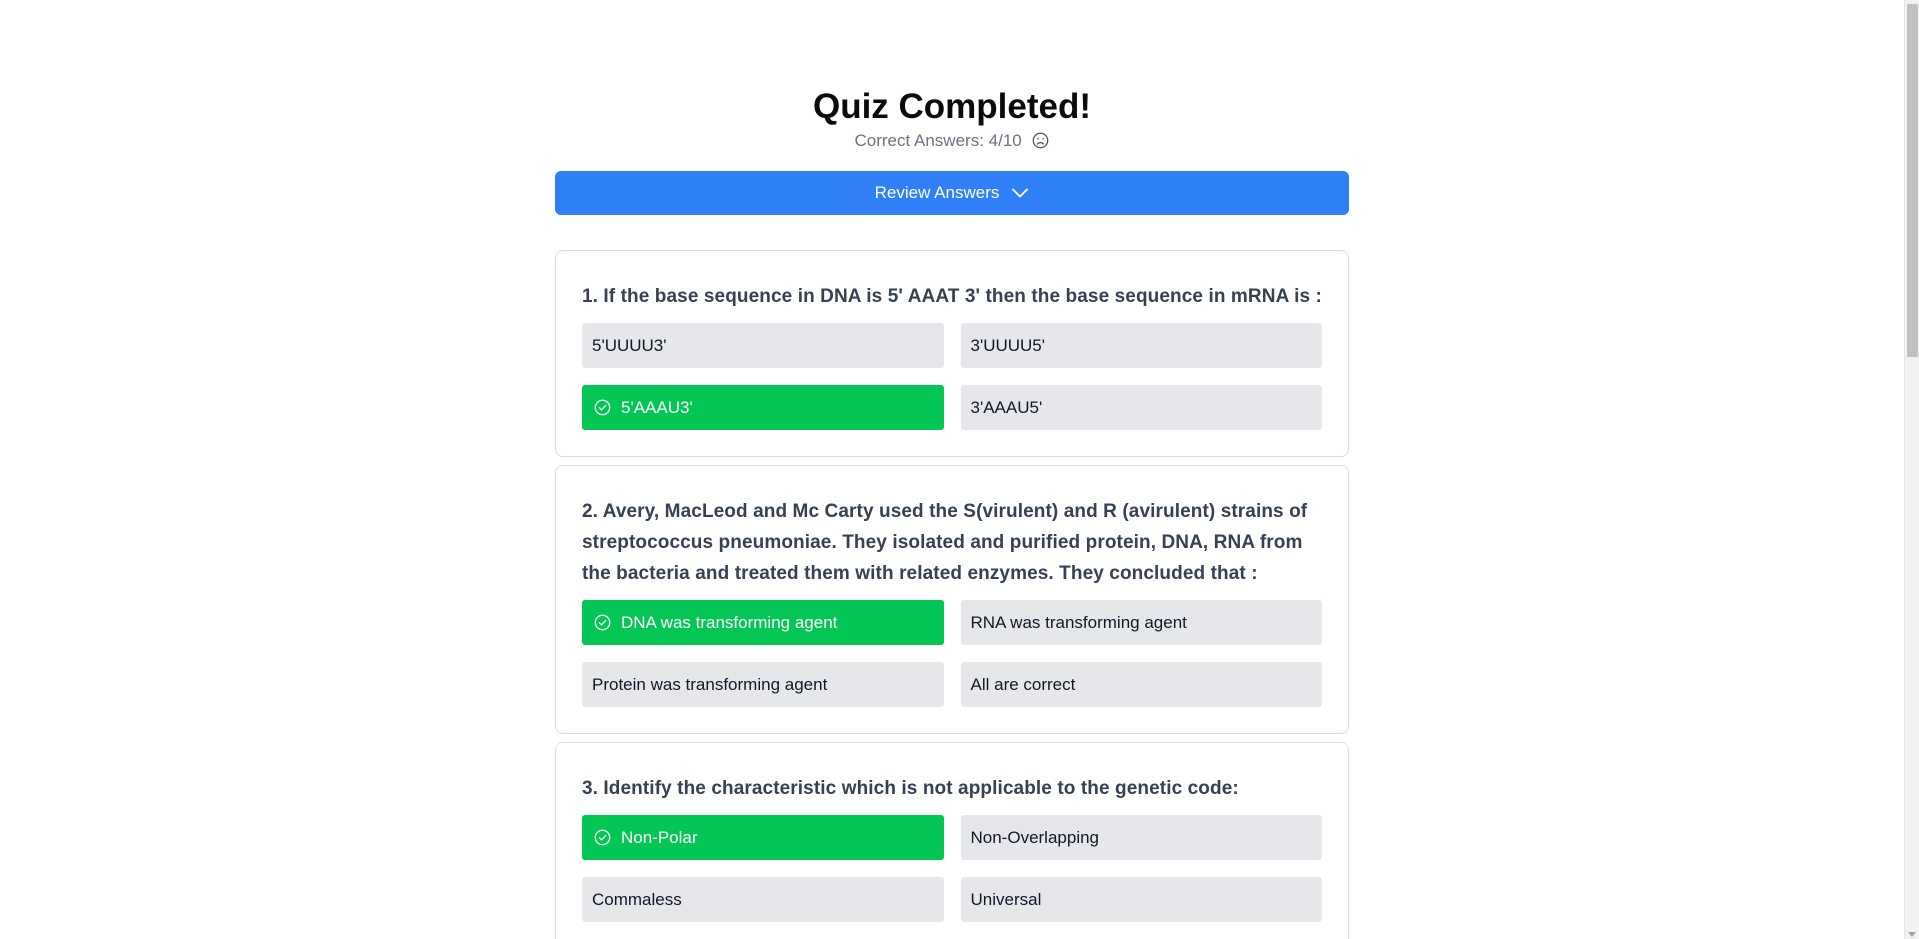 The image size is (1919, 939). I want to click on answer-option-label: 5'UUUU3', so click(629, 345).